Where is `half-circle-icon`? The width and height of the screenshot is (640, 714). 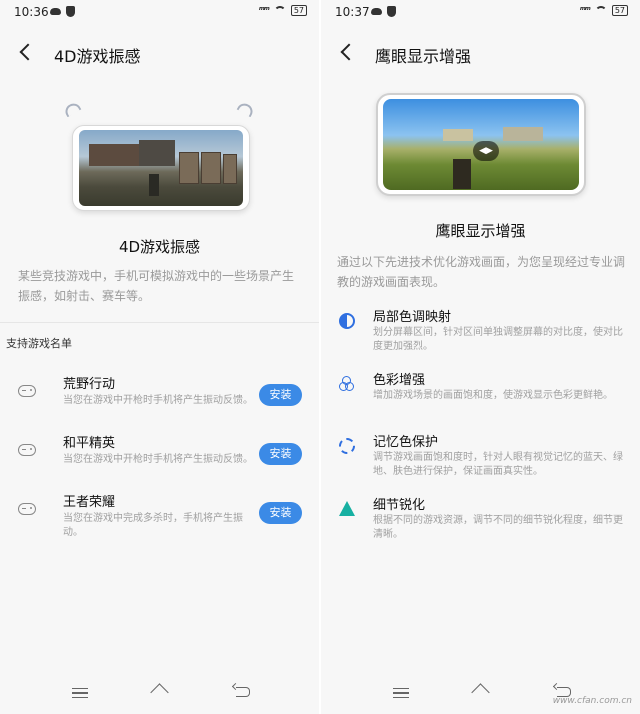 half-circle-icon is located at coordinates (347, 321).